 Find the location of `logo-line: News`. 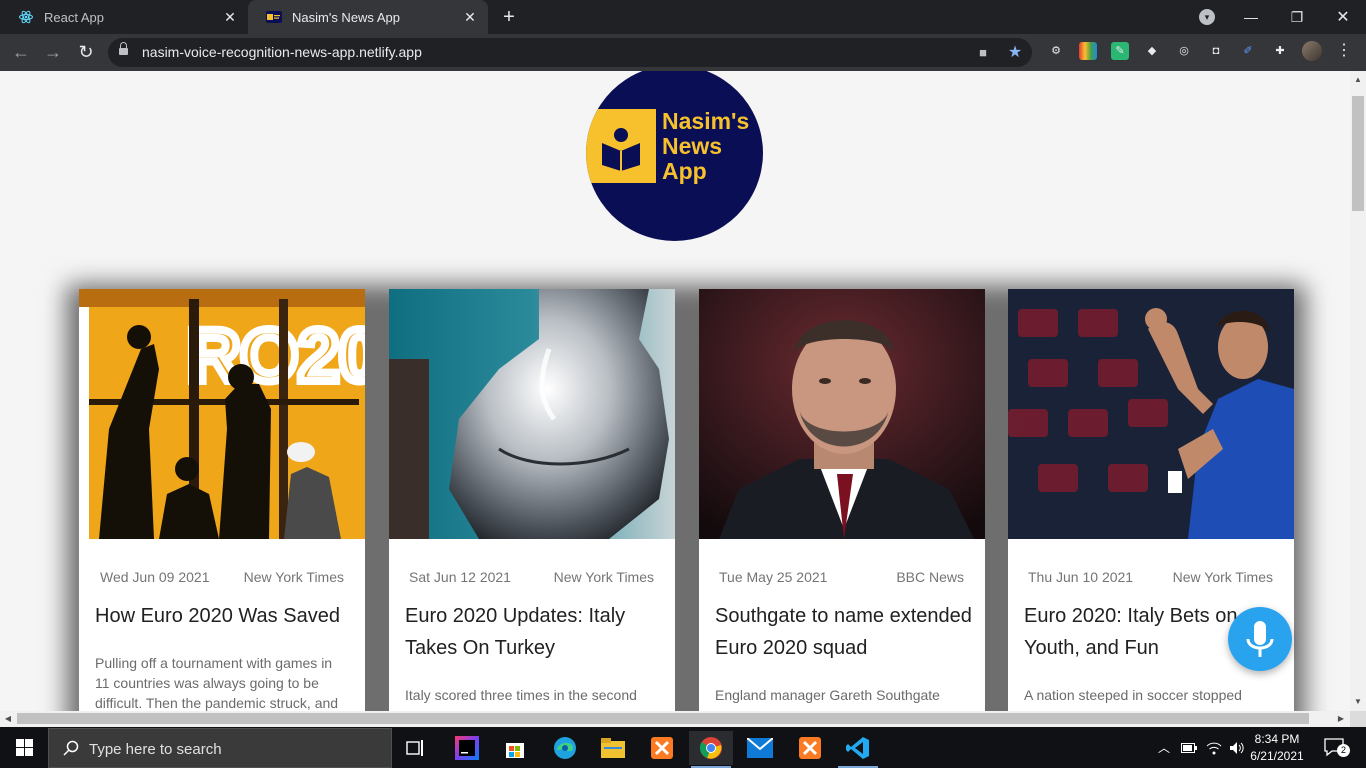

logo-line: News is located at coordinates (692, 146).